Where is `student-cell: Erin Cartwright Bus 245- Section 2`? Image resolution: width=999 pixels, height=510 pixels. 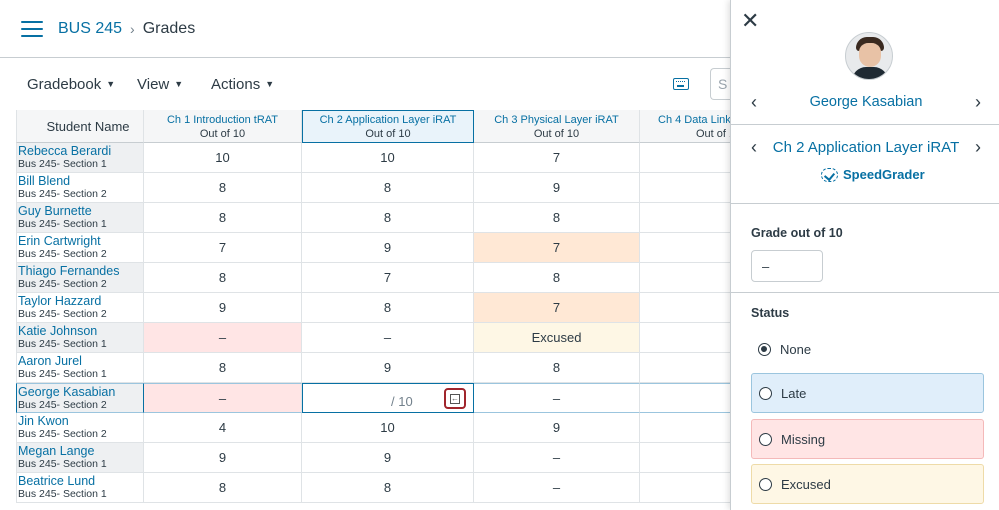
student-cell: Erin Cartwright Bus 245- Section 2 is located at coordinates (80, 248).